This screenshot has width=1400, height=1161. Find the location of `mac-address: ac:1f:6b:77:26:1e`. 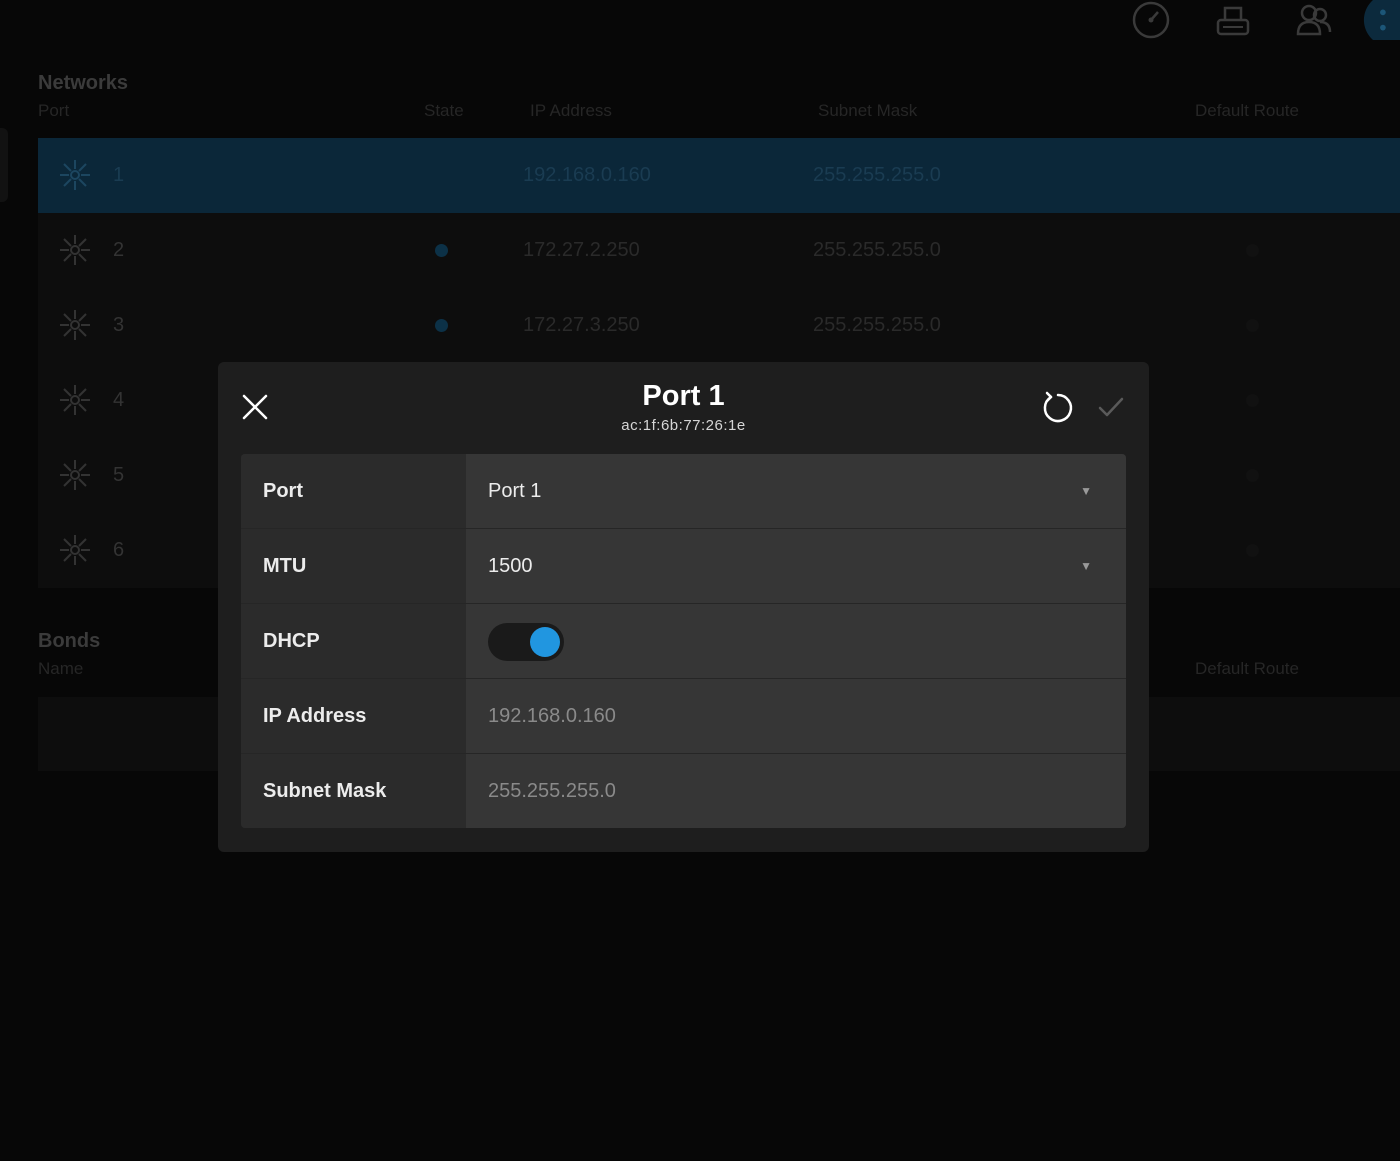

mac-address: ac:1f:6b:77:26:1e is located at coordinates (683, 425).